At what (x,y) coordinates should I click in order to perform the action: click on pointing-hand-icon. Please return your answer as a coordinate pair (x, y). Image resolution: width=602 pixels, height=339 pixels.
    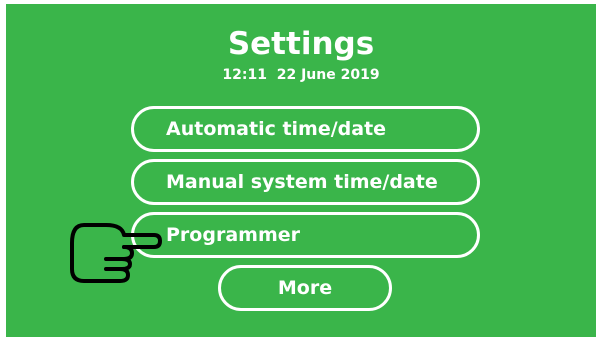
    Looking at the image, I should click on (116, 253).